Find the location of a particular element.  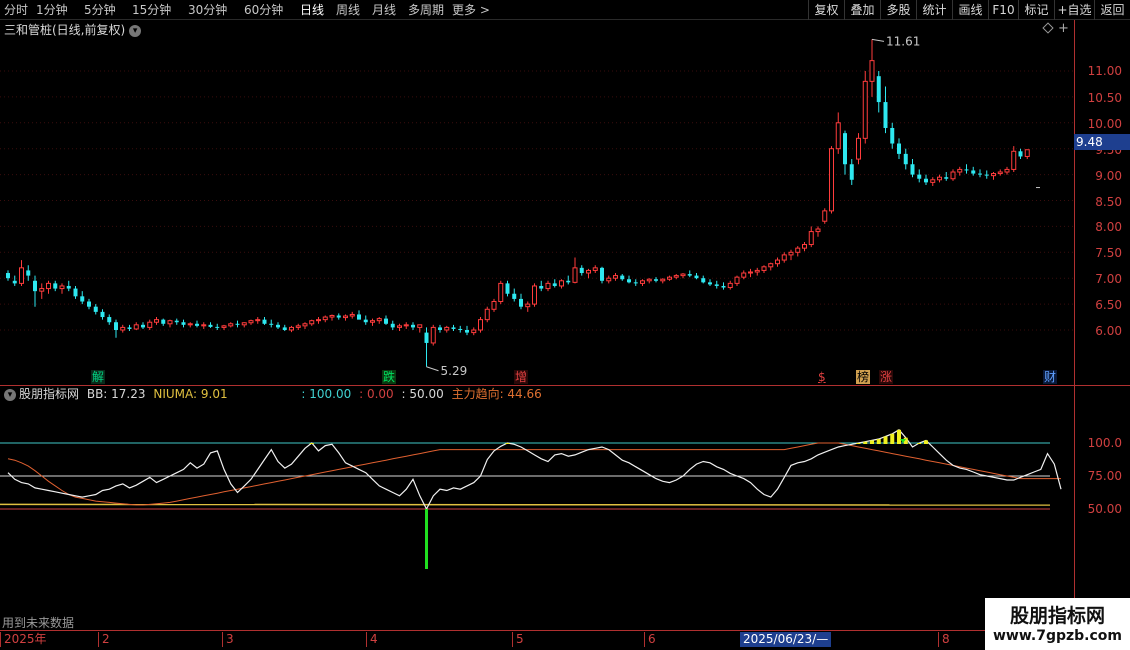

price-axis-label: 10.00 is located at coordinates (1104, 124).